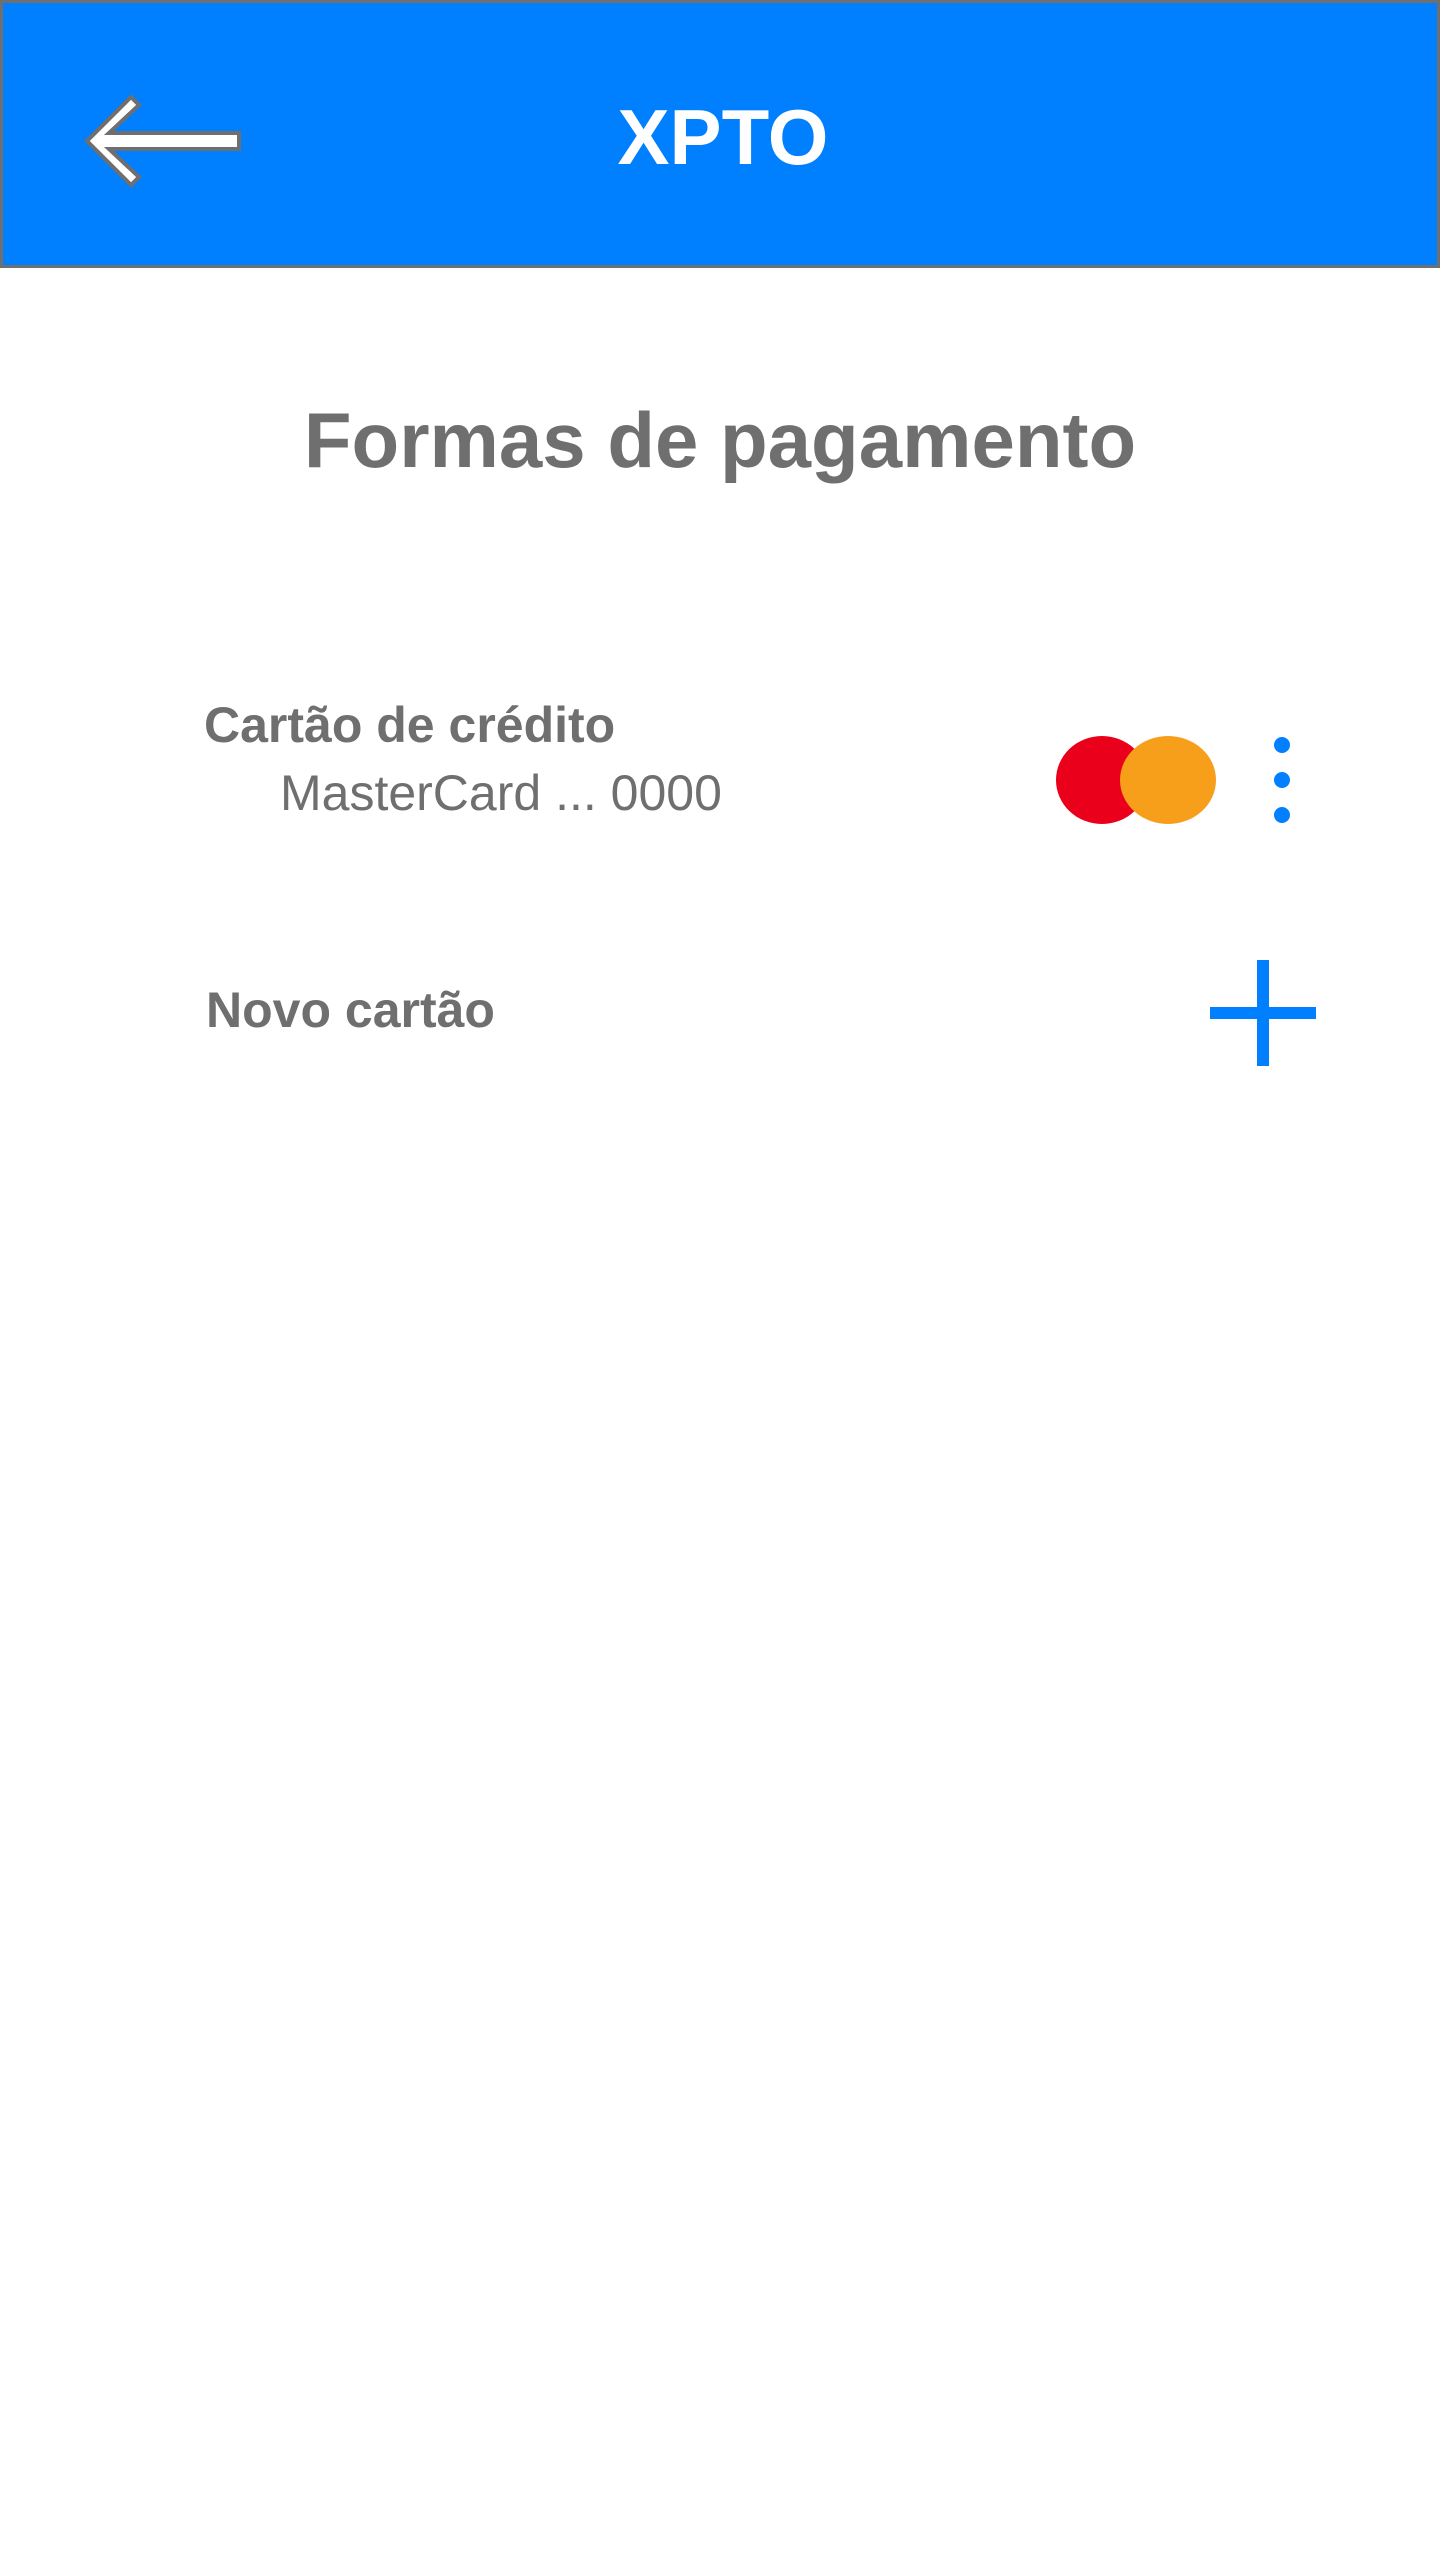  I want to click on page-title: Formas de pagamento, so click(720, 440).